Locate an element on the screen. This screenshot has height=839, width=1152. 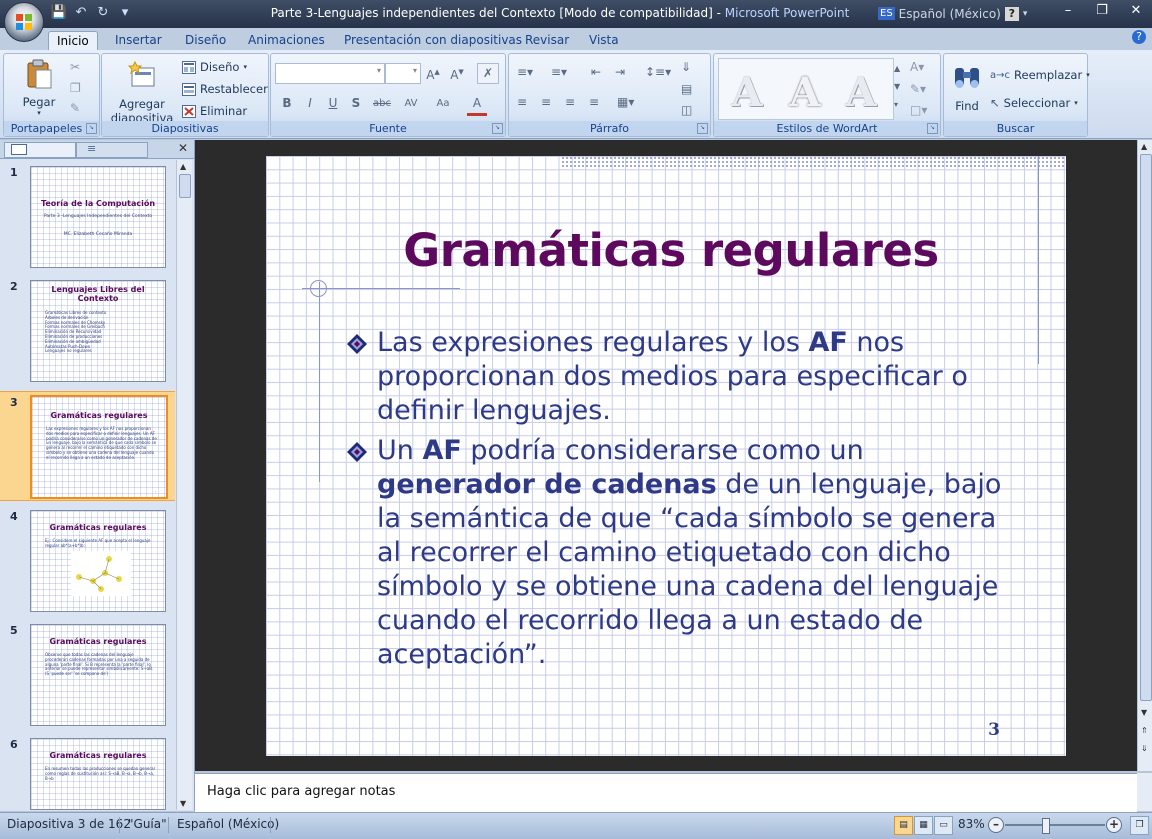
italic-button: I is located at coordinates (310, 103).